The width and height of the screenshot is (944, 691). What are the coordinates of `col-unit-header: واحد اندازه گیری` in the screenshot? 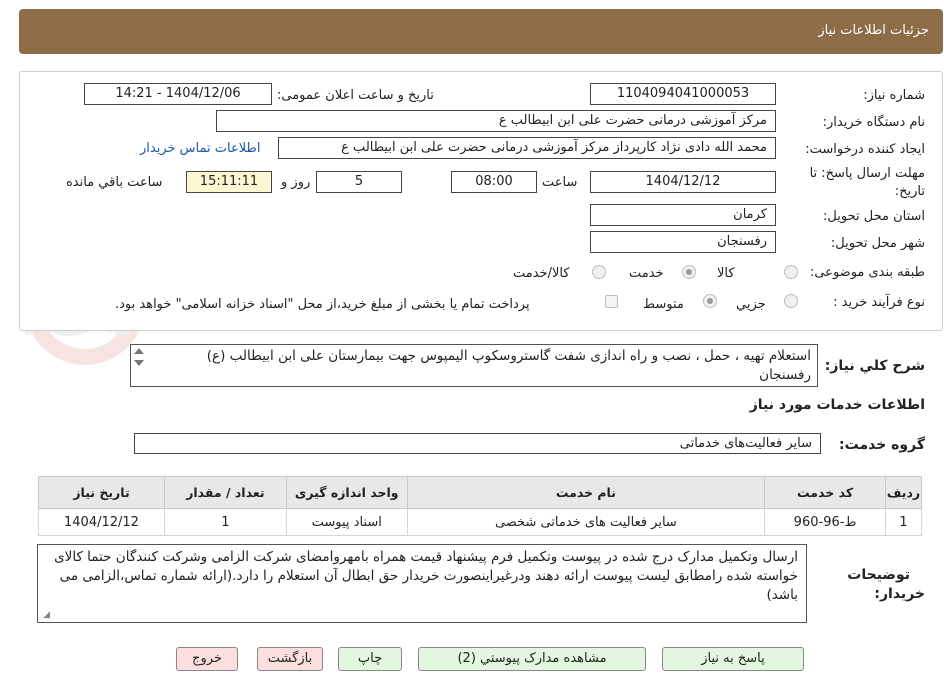 It's located at (346, 492).